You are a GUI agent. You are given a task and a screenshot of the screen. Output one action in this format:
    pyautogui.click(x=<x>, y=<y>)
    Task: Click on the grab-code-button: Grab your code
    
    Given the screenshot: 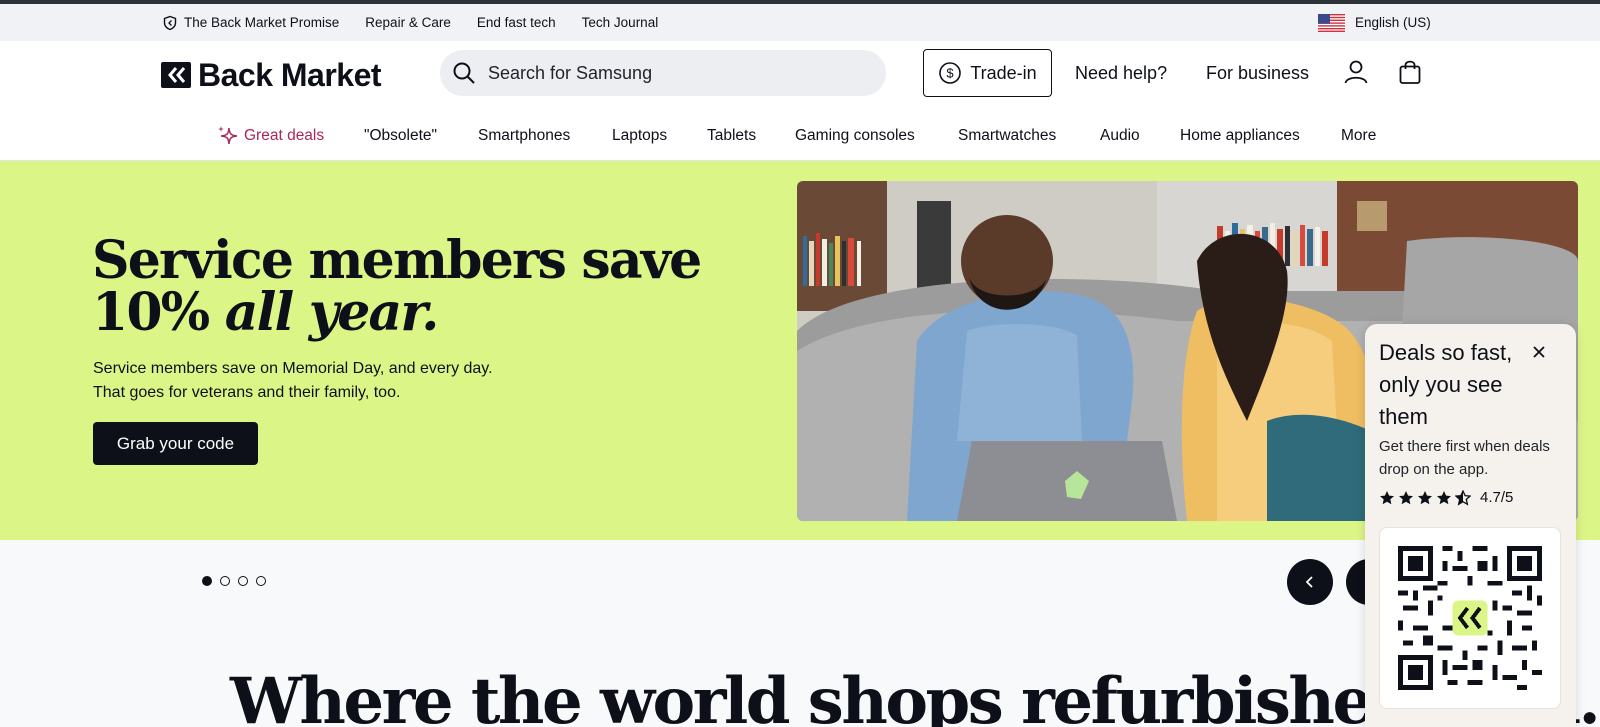 What is the action you would take?
    pyautogui.click(x=175, y=443)
    